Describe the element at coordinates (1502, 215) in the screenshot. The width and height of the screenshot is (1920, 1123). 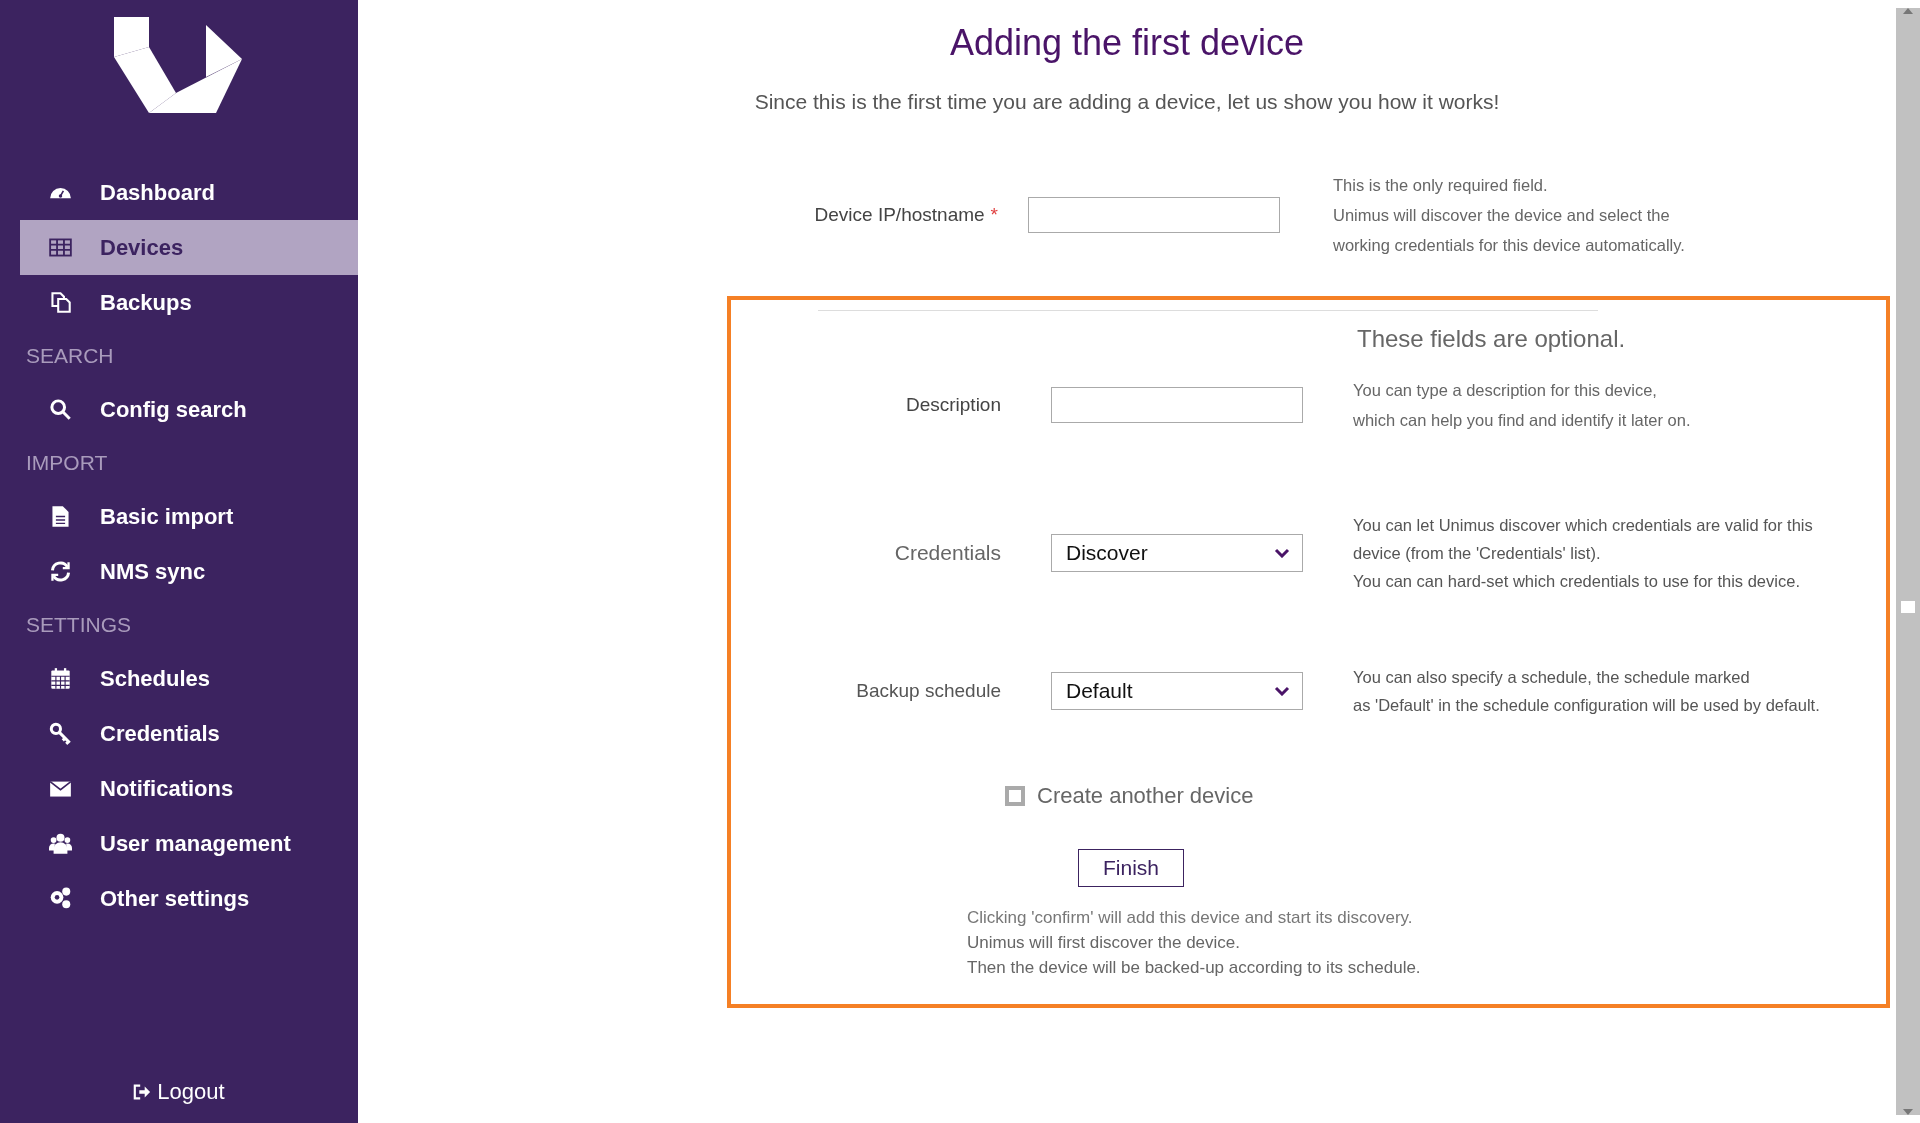
I see `help-text: Unimus will discover the device and select the` at that location.